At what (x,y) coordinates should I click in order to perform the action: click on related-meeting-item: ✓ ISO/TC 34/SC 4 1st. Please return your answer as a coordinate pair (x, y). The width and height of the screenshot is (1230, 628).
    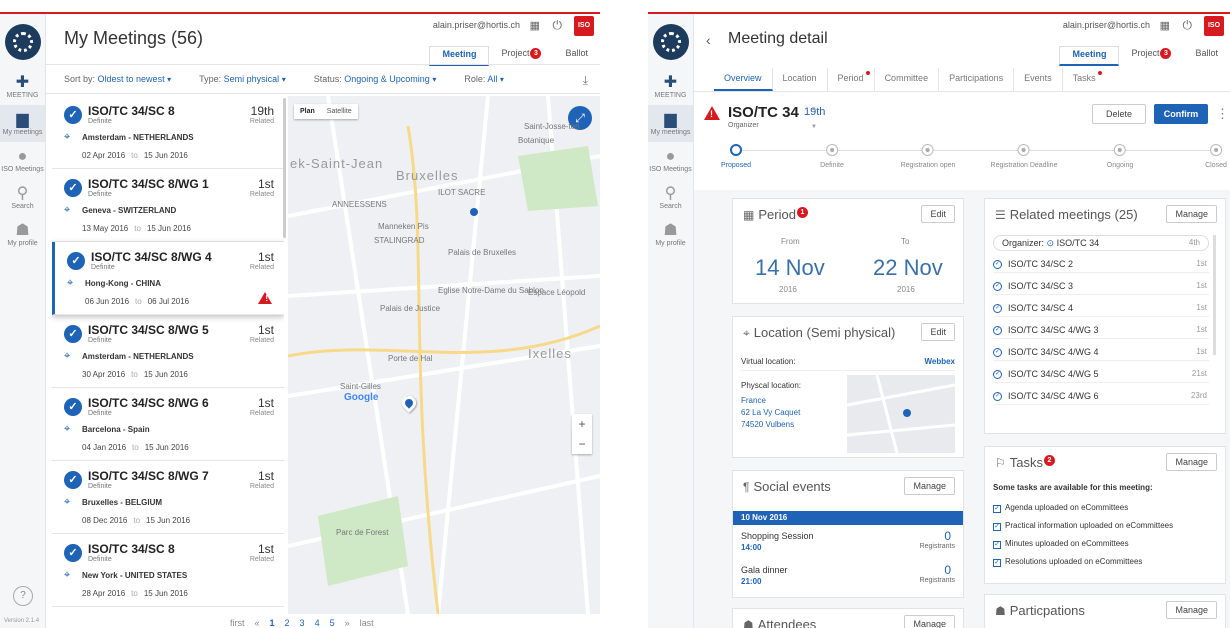
    Looking at the image, I should click on (1101, 308).